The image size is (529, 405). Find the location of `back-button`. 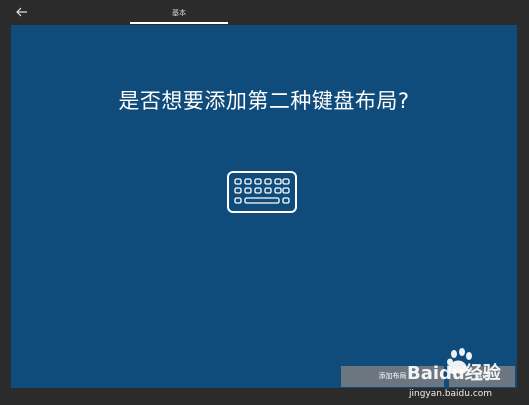

back-button is located at coordinates (22, 12).